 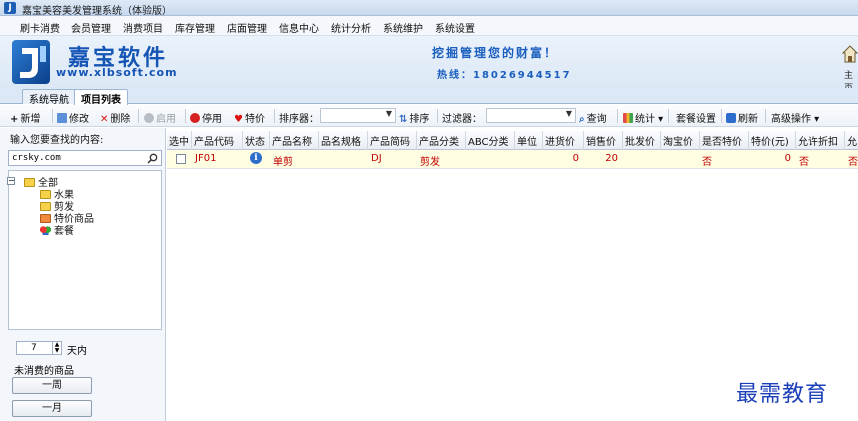 I want to click on days-spinner: 7 ▲ ▼, so click(x=39, y=348).